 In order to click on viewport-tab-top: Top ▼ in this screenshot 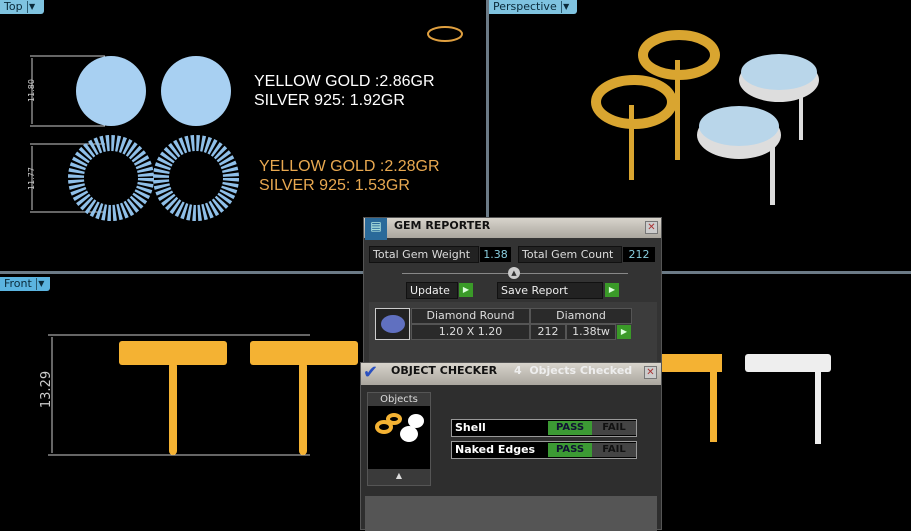, I will do `click(22, 7)`.